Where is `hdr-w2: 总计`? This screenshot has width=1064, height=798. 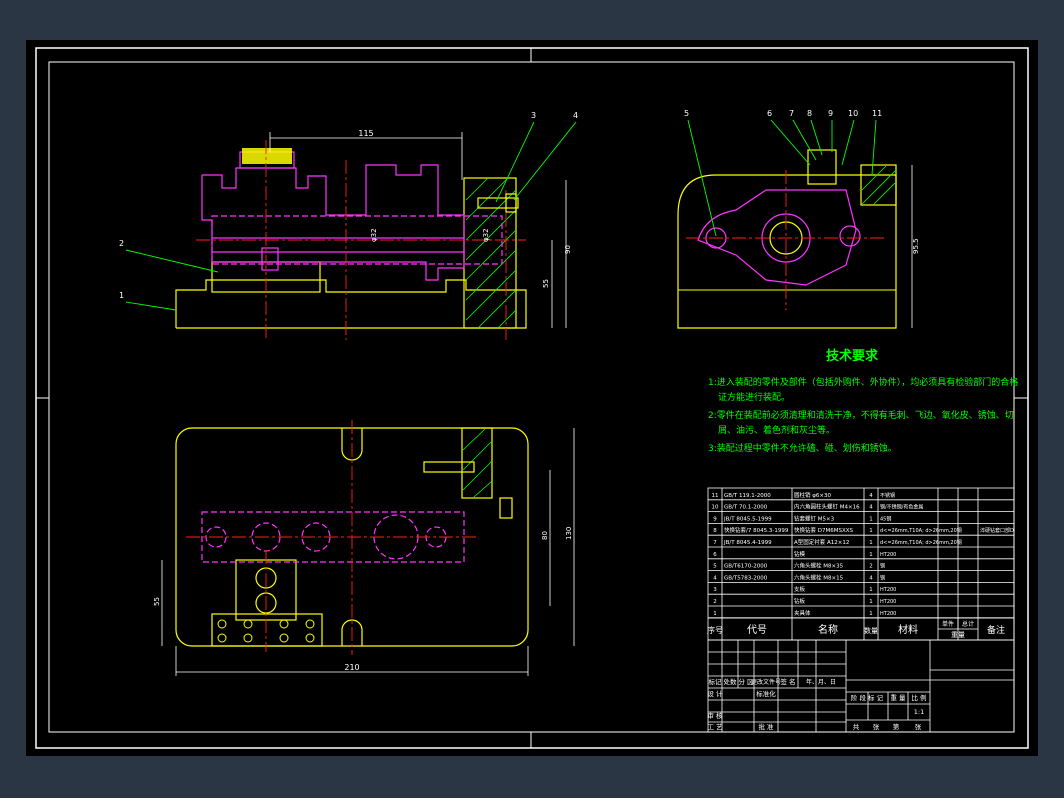
hdr-w2: 总计 is located at coordinates (968, 624).